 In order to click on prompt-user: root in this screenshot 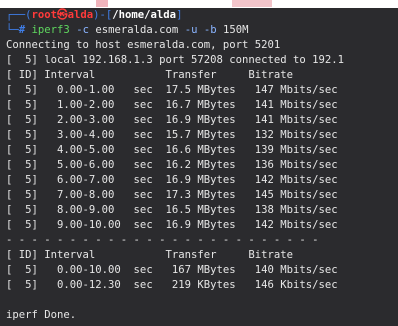, I will do `click(44, 15)`.